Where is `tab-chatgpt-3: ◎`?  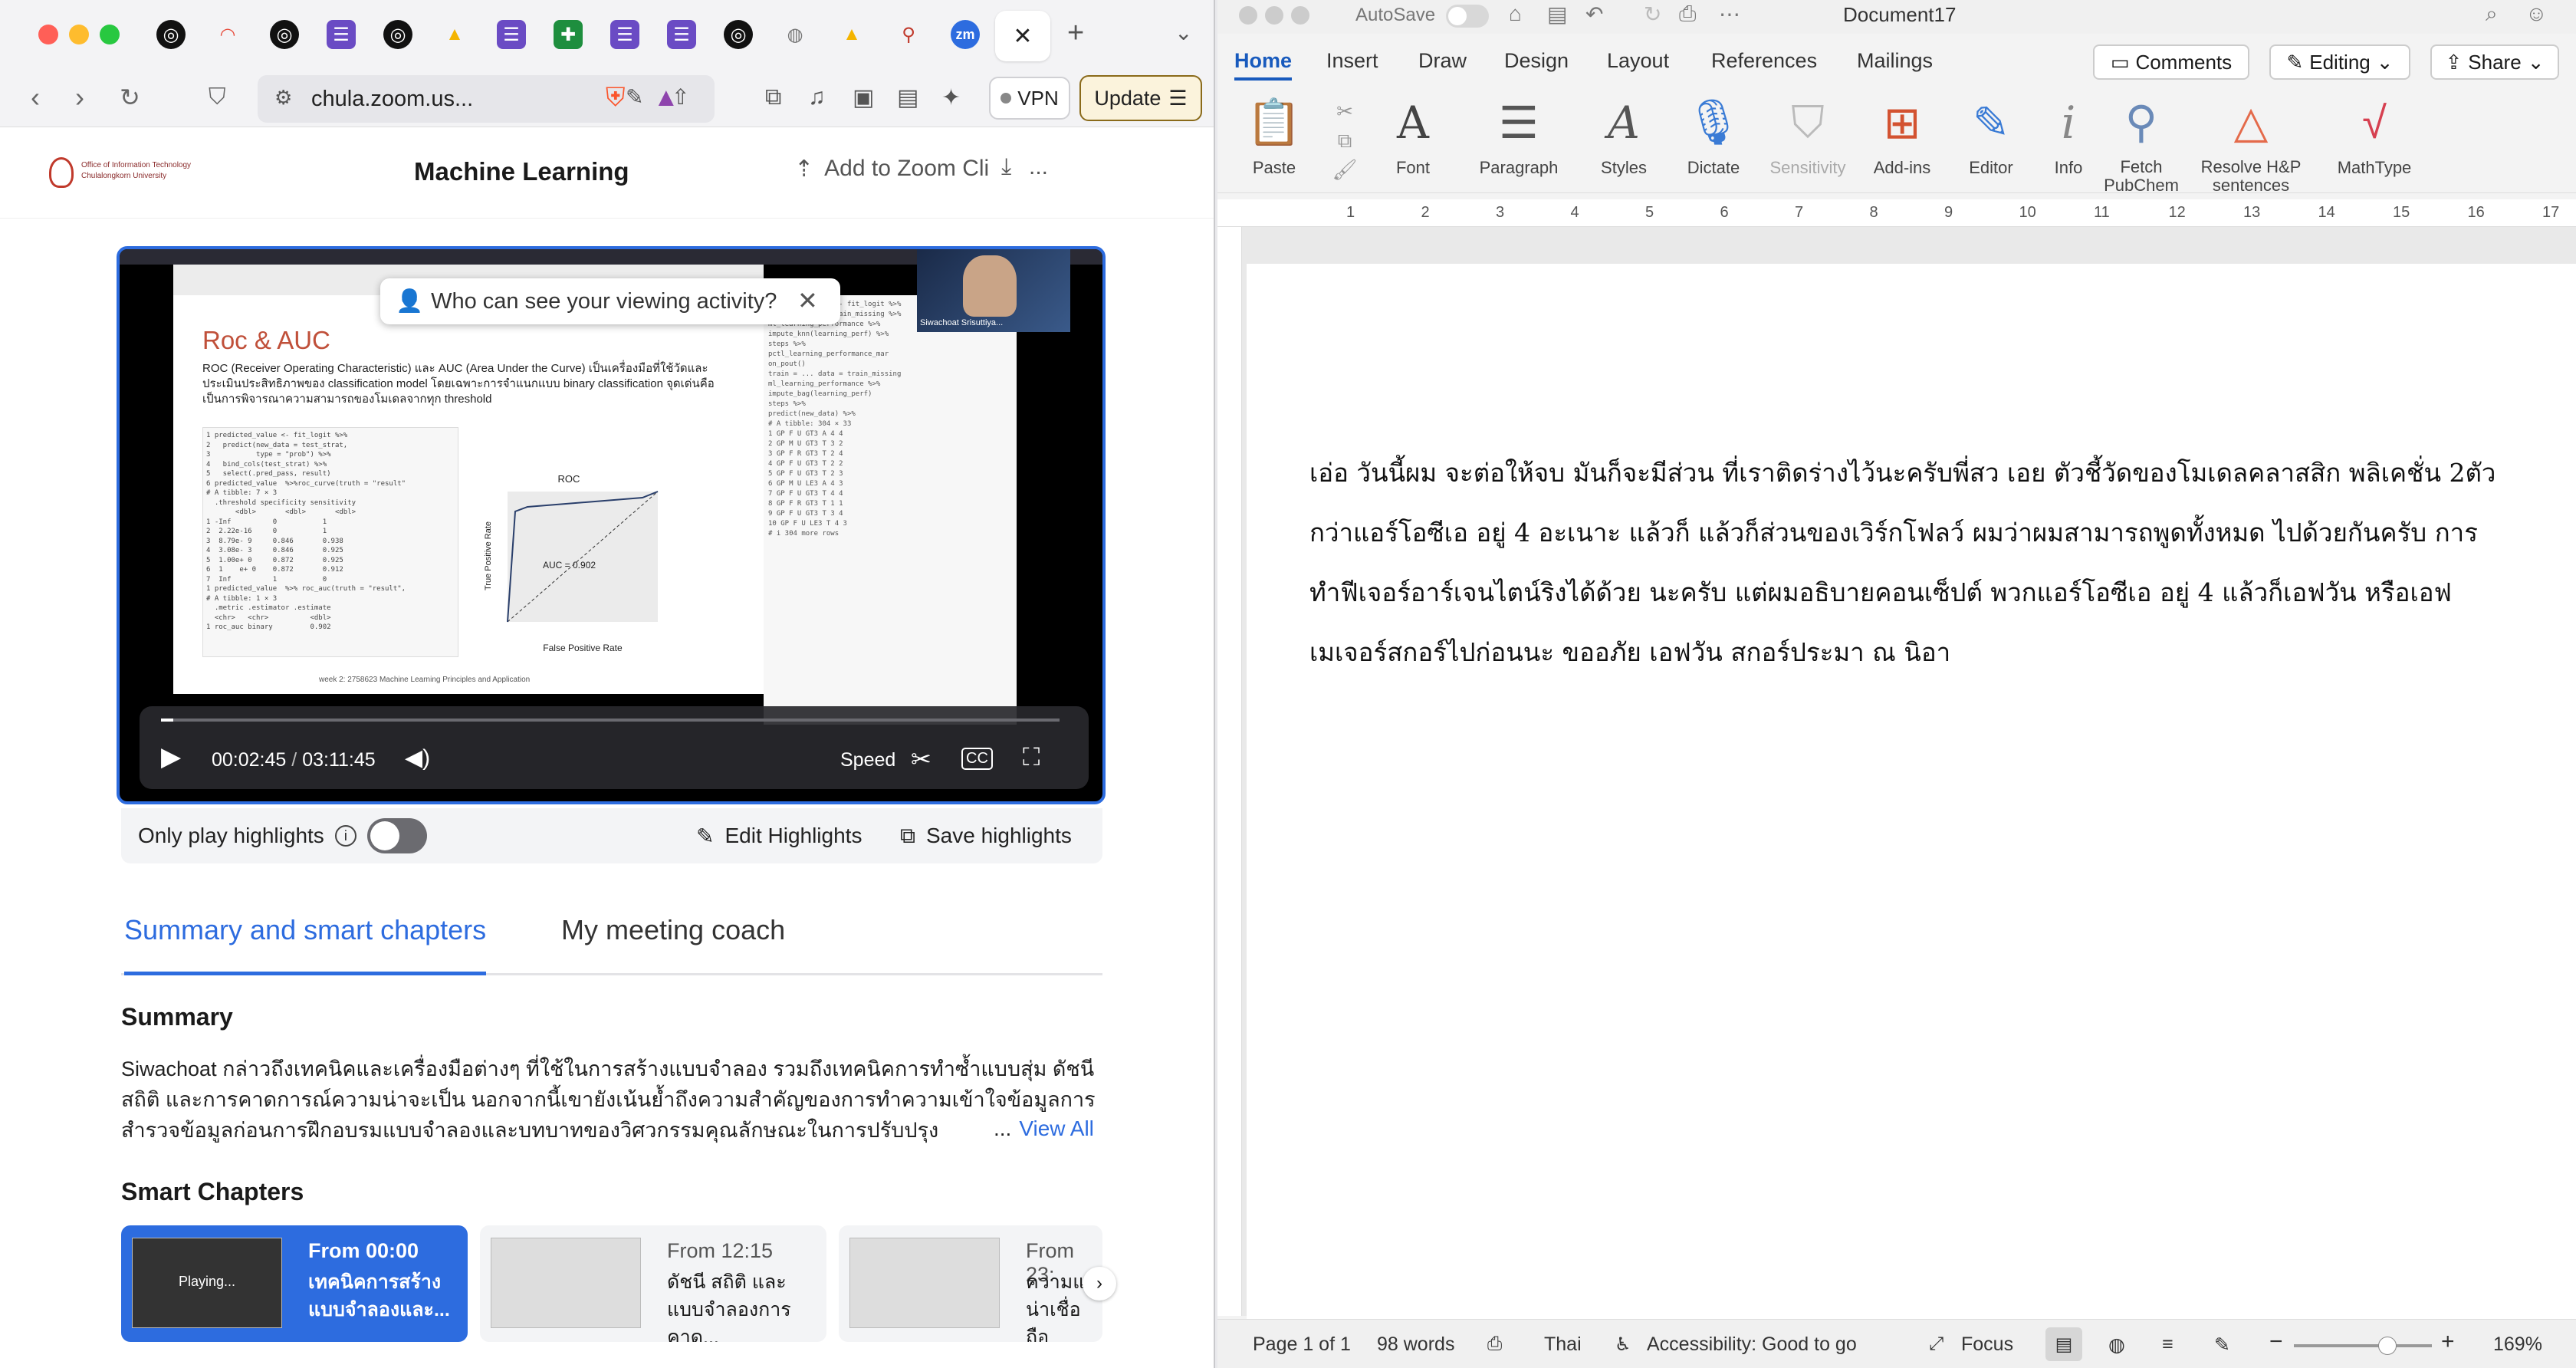 tab-chatgpt-3: ◎ is located at coordinates (398, 34).